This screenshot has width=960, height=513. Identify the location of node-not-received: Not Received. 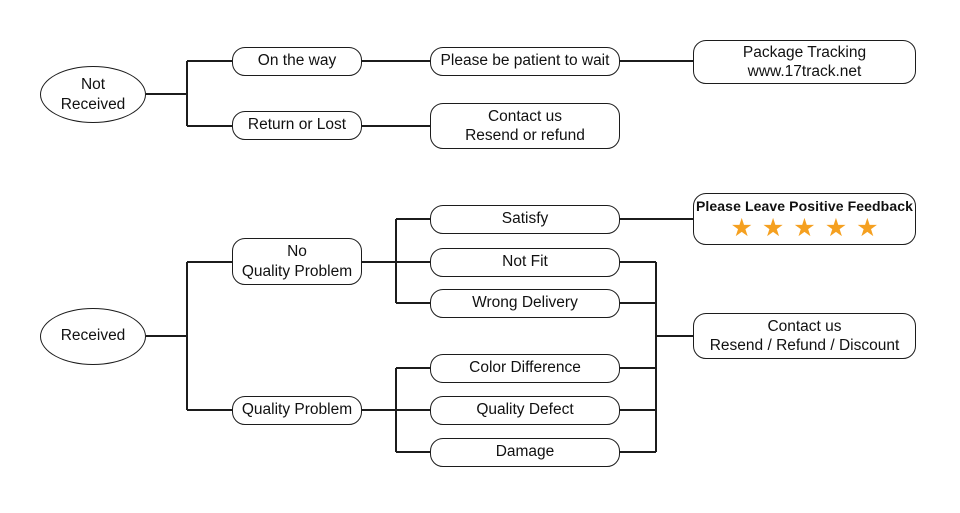
(93, 94).